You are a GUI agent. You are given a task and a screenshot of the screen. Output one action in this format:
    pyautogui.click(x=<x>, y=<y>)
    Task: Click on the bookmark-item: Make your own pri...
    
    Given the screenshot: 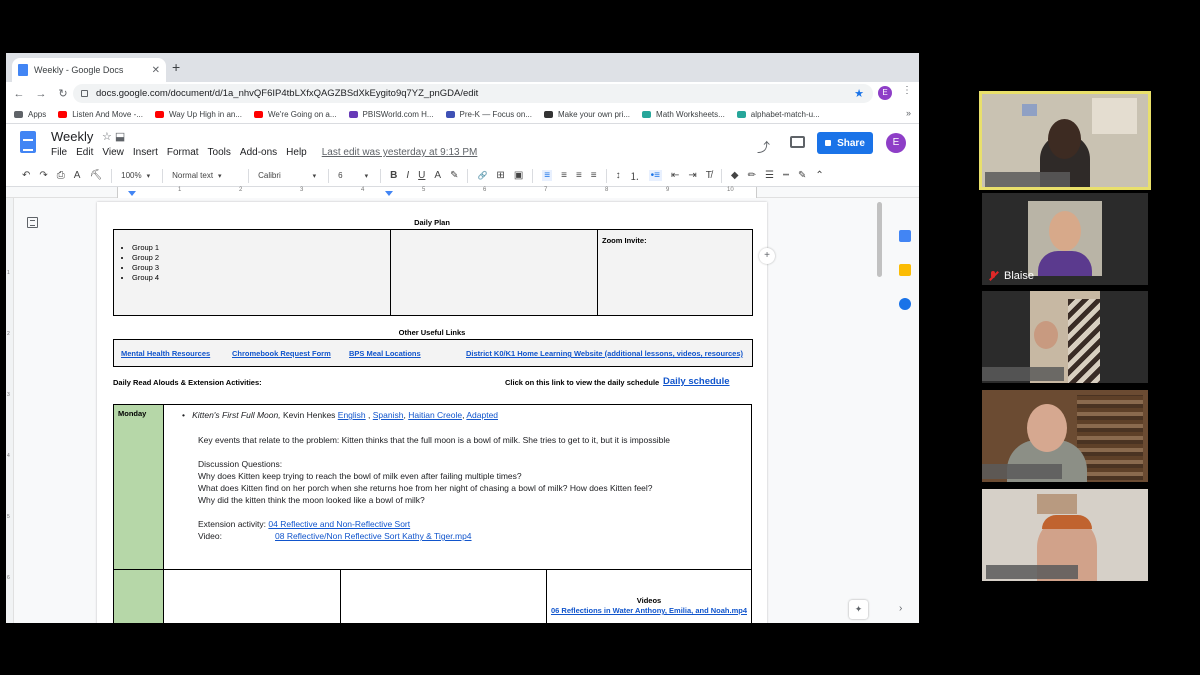 What is the action you would take?
    pyautogui.click(x=587, y=114)
    